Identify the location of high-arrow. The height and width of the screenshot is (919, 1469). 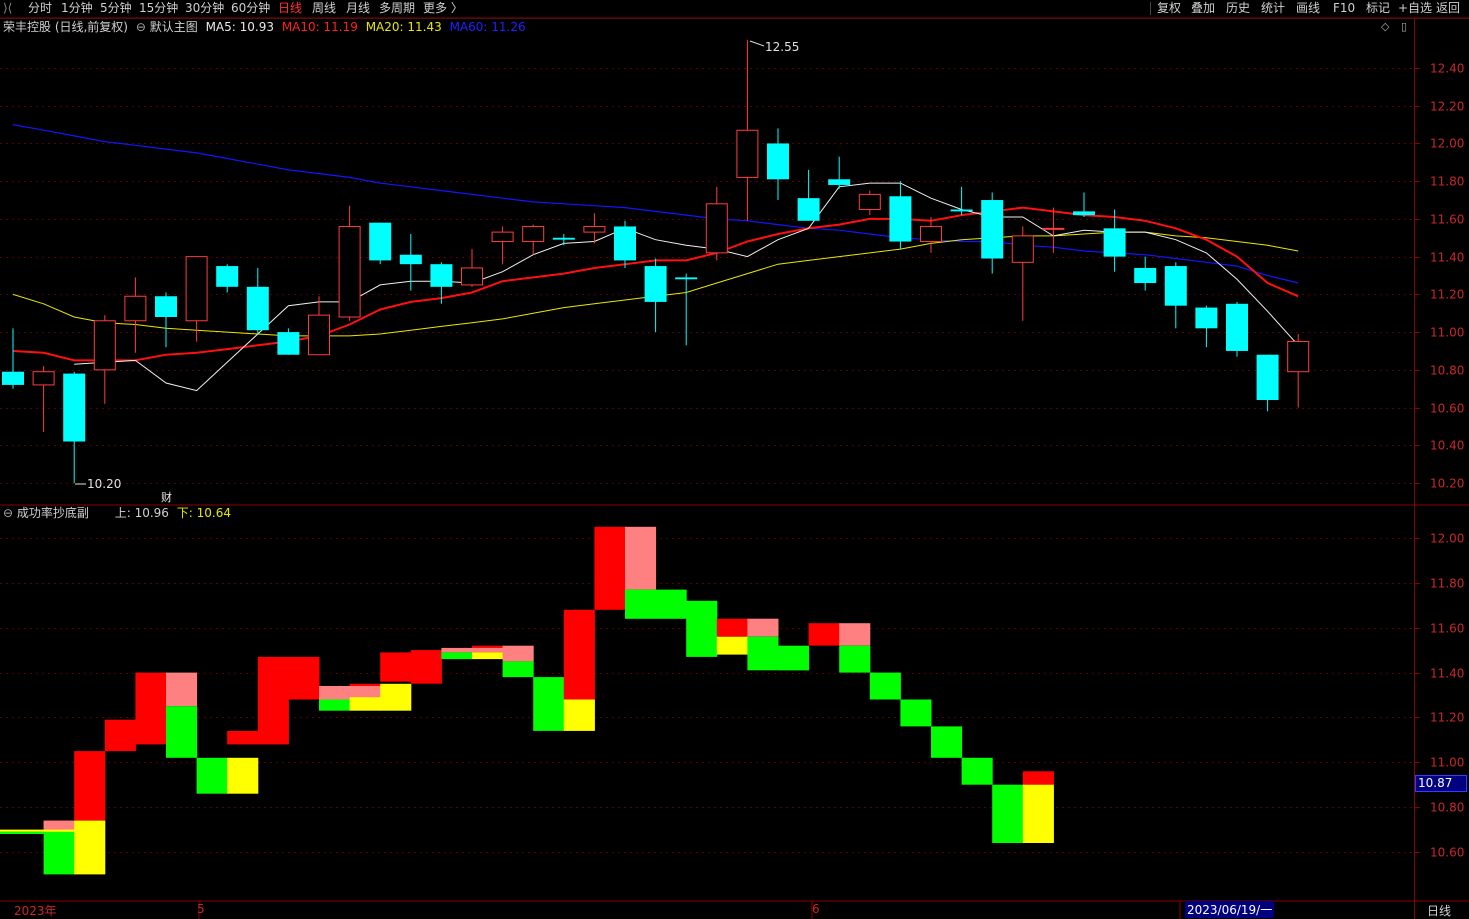
(757, 43).